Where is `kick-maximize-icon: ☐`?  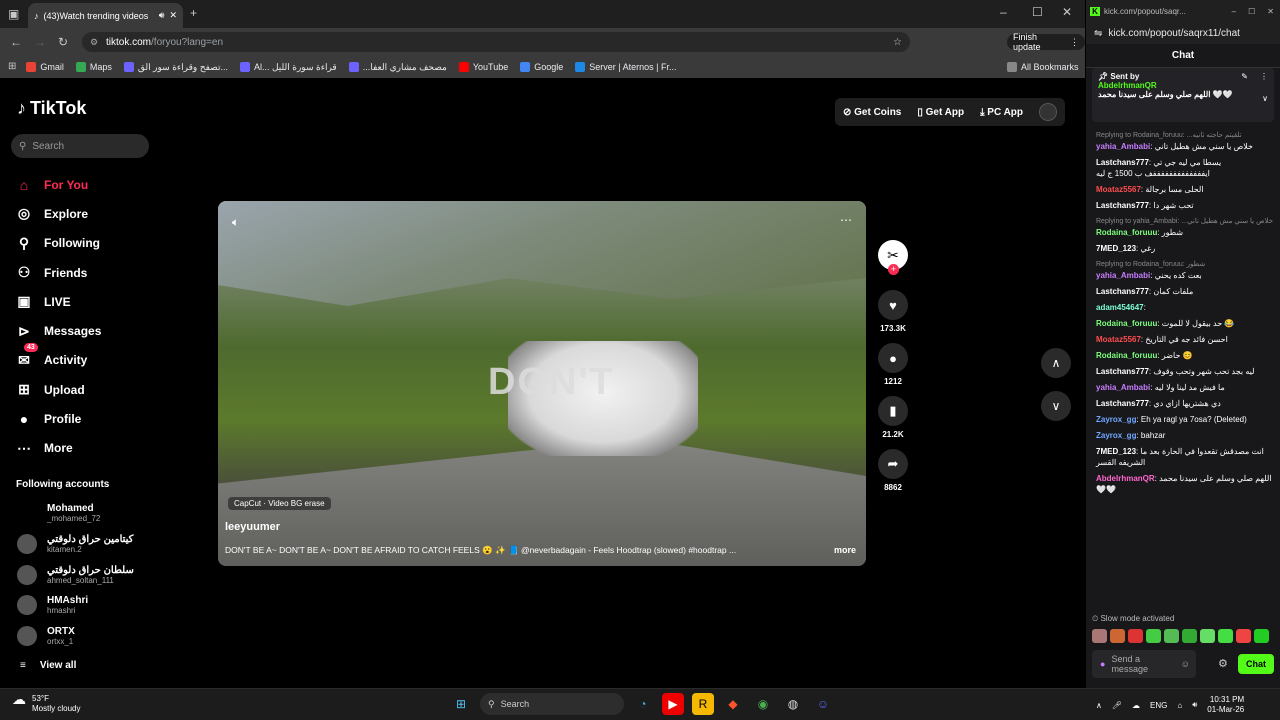
kick-maximize-icon: ☐ is located at coordinates (1251, 11).